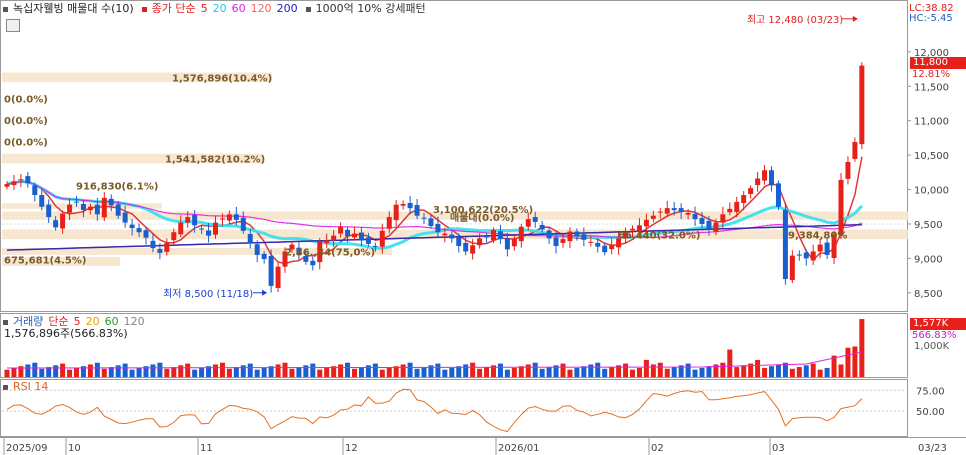  What do you see at coordinates (938, 324) in the screenshot?
I see `volume-badge: 1,577K` at bounding box center [938, 324].